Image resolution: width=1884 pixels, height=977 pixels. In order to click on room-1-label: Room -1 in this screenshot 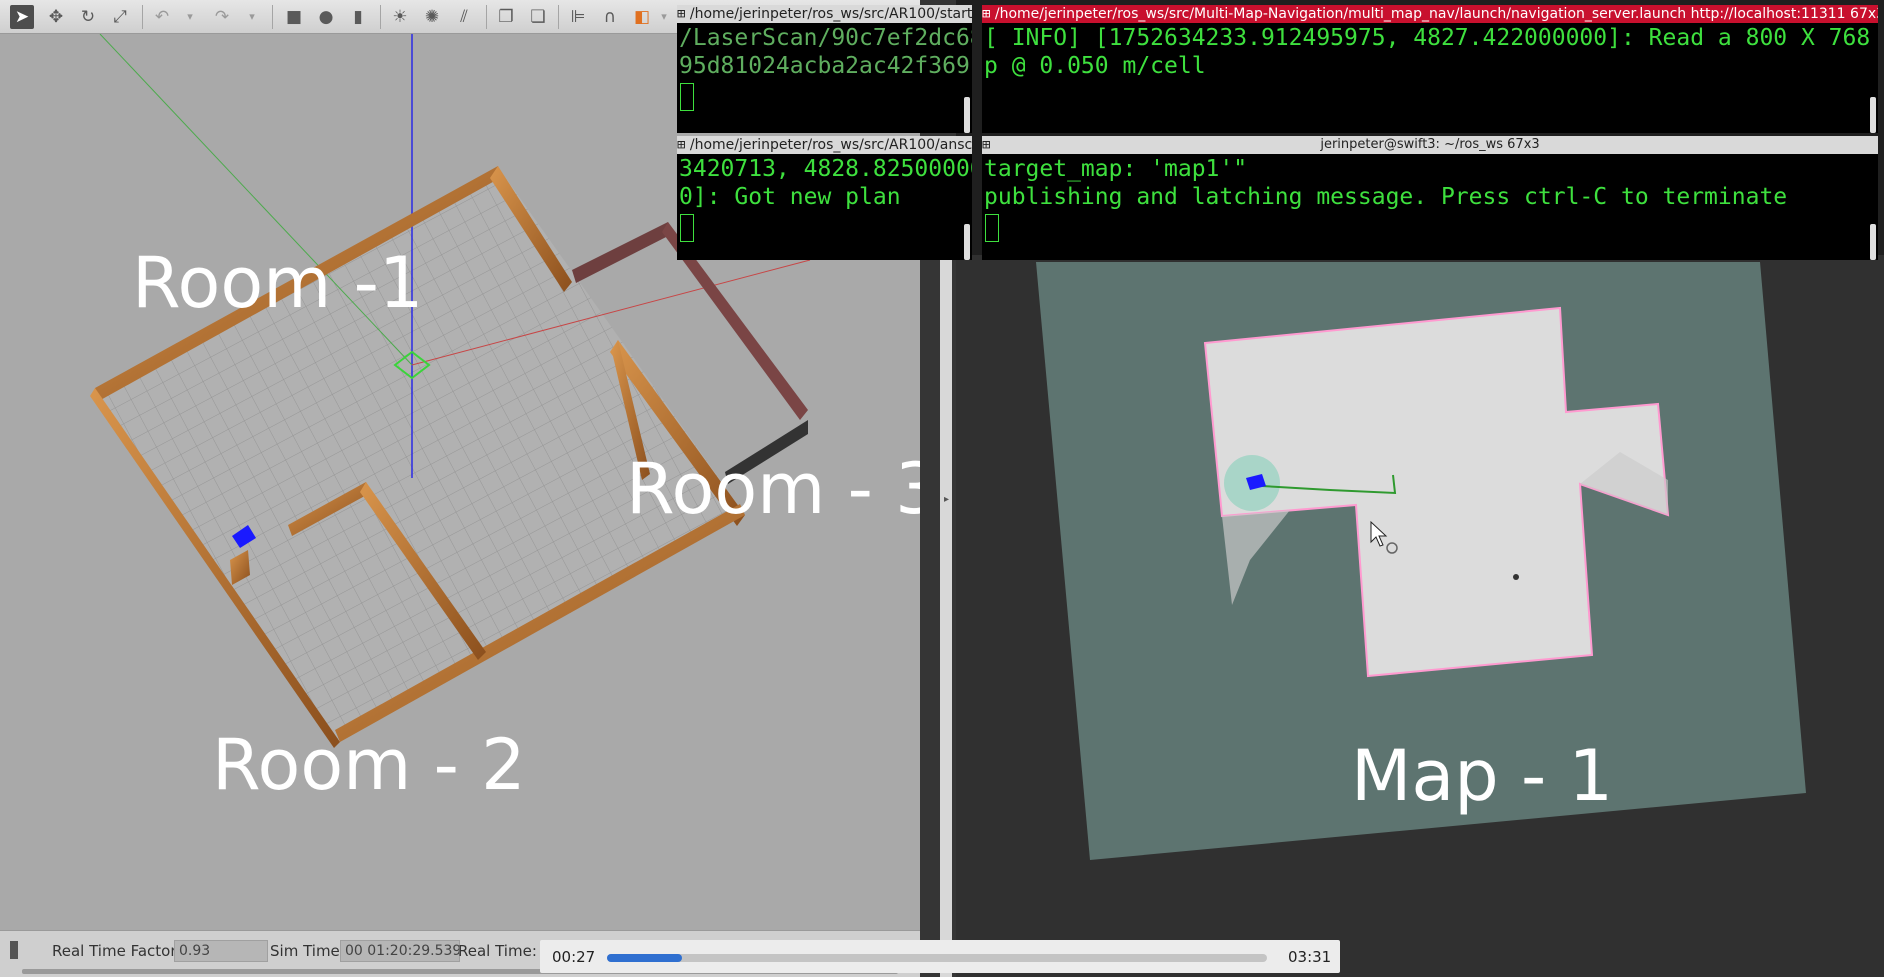, I will do `click(278, 283)`.